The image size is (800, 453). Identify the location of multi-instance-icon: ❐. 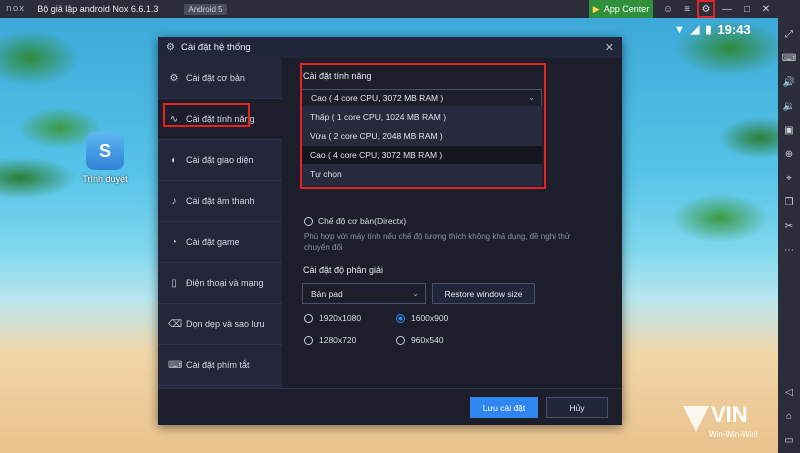
(789, 202).